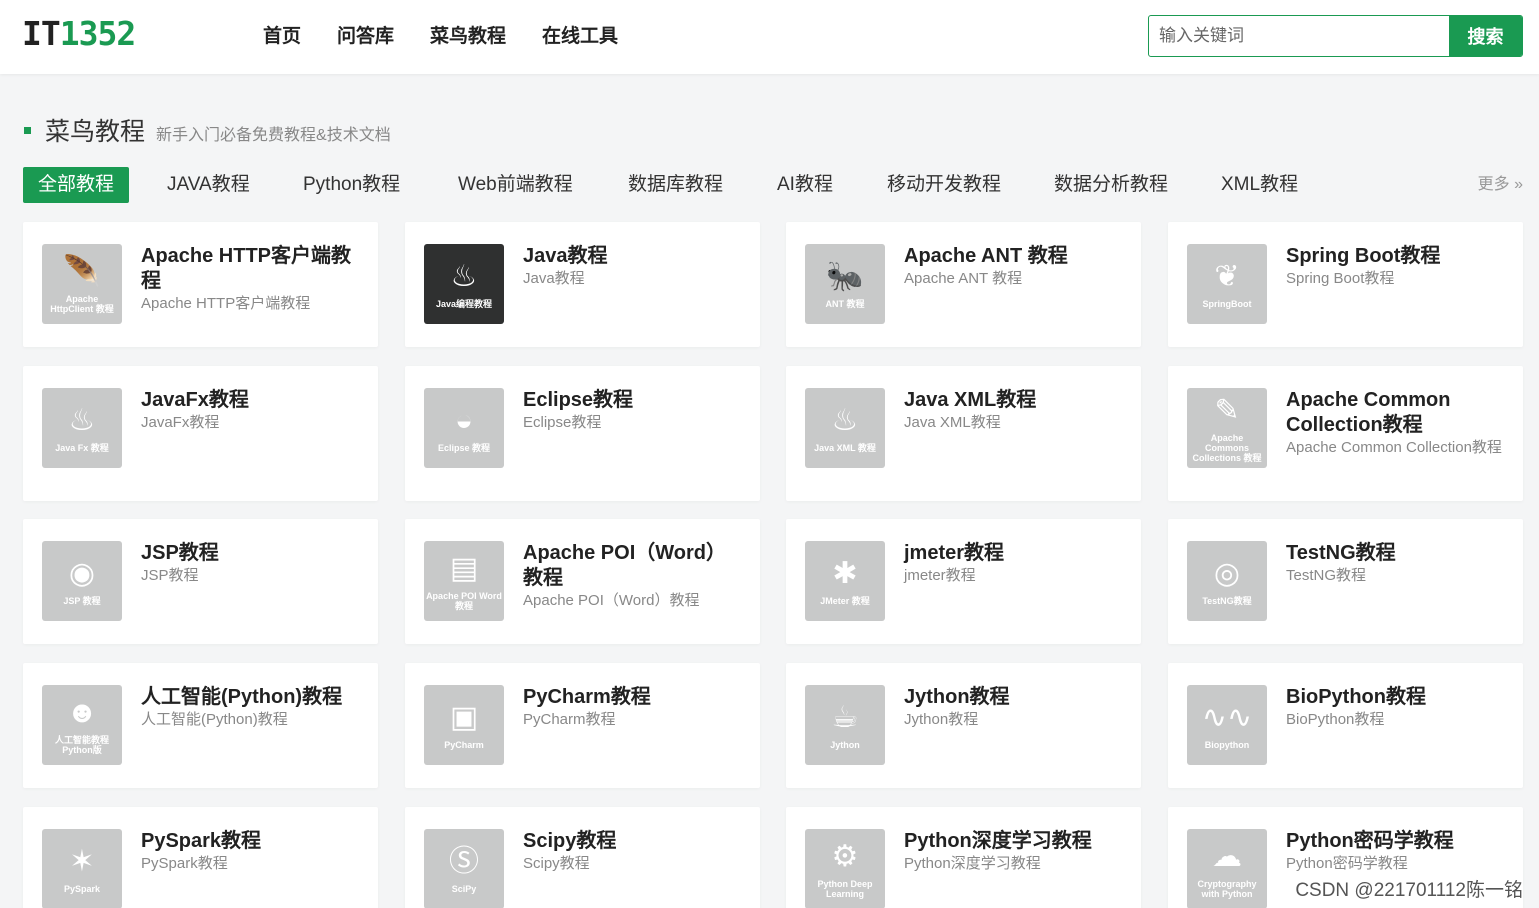 The width and height of the screenshot is (1539, 908). What do you see at coordinates (464, 420) in the screenshot?
I see `eclipse-icon: ◒` at bounding box center [464, 420].